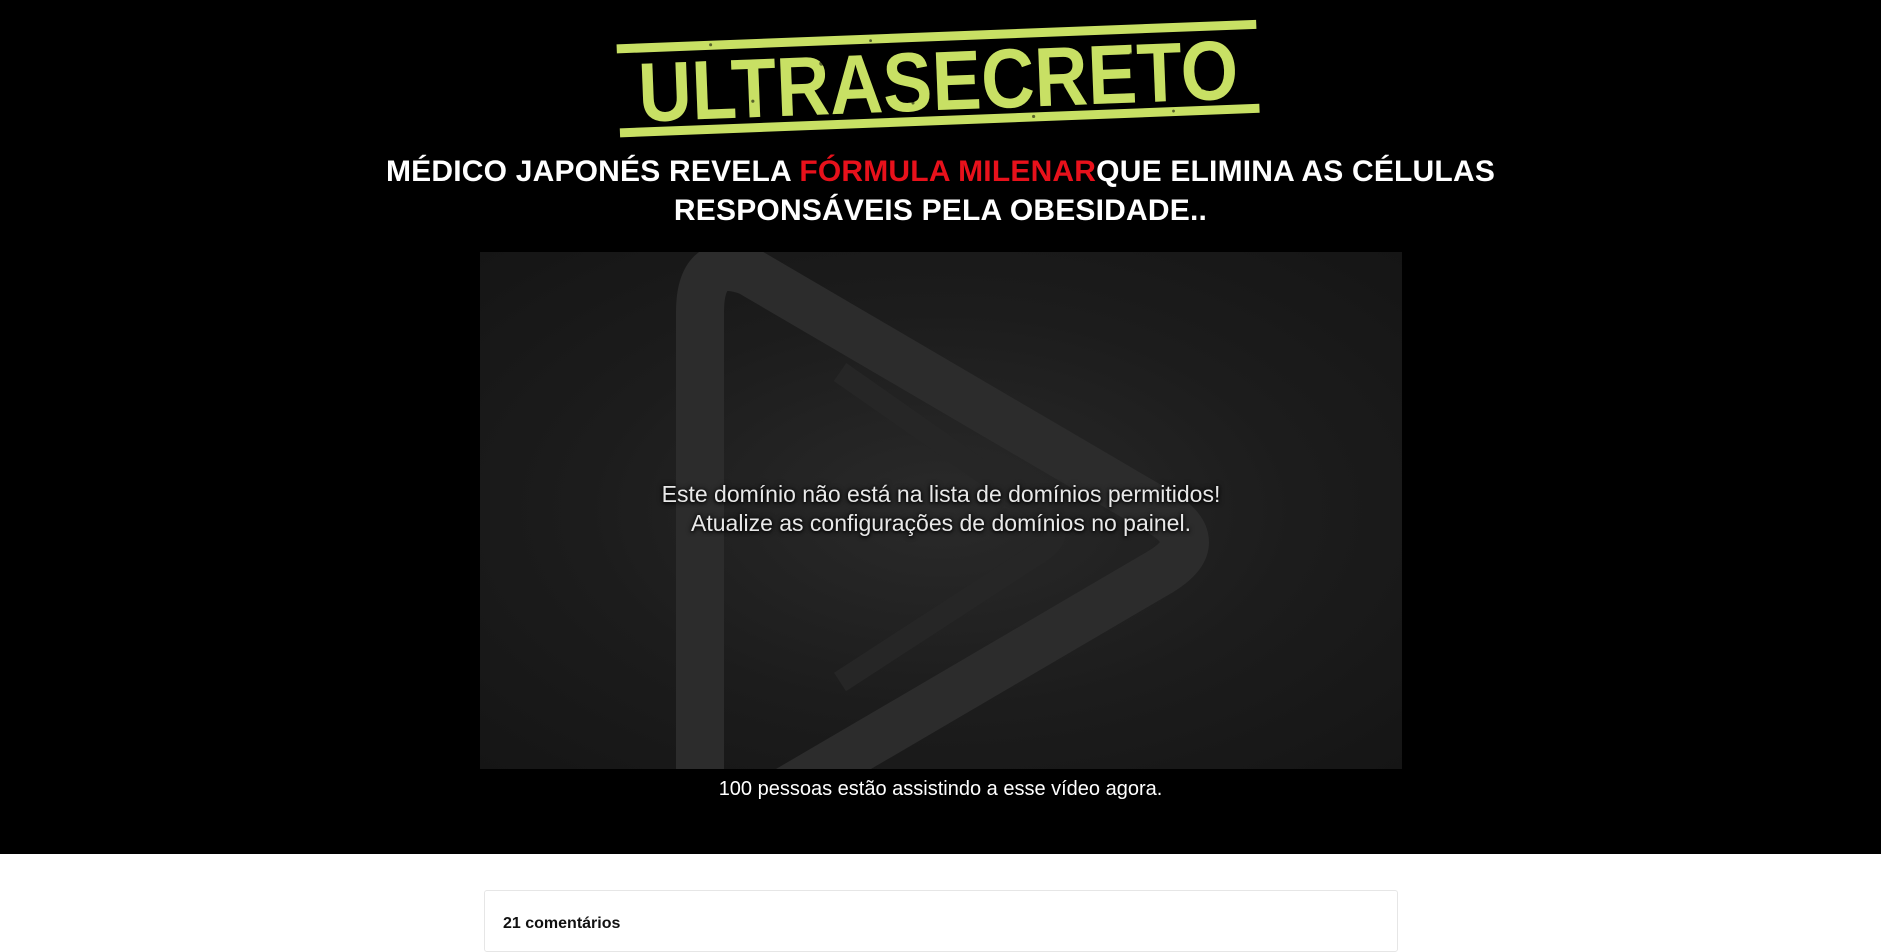  I want to click on comments-box: 21 comentários, so click(941, 921).